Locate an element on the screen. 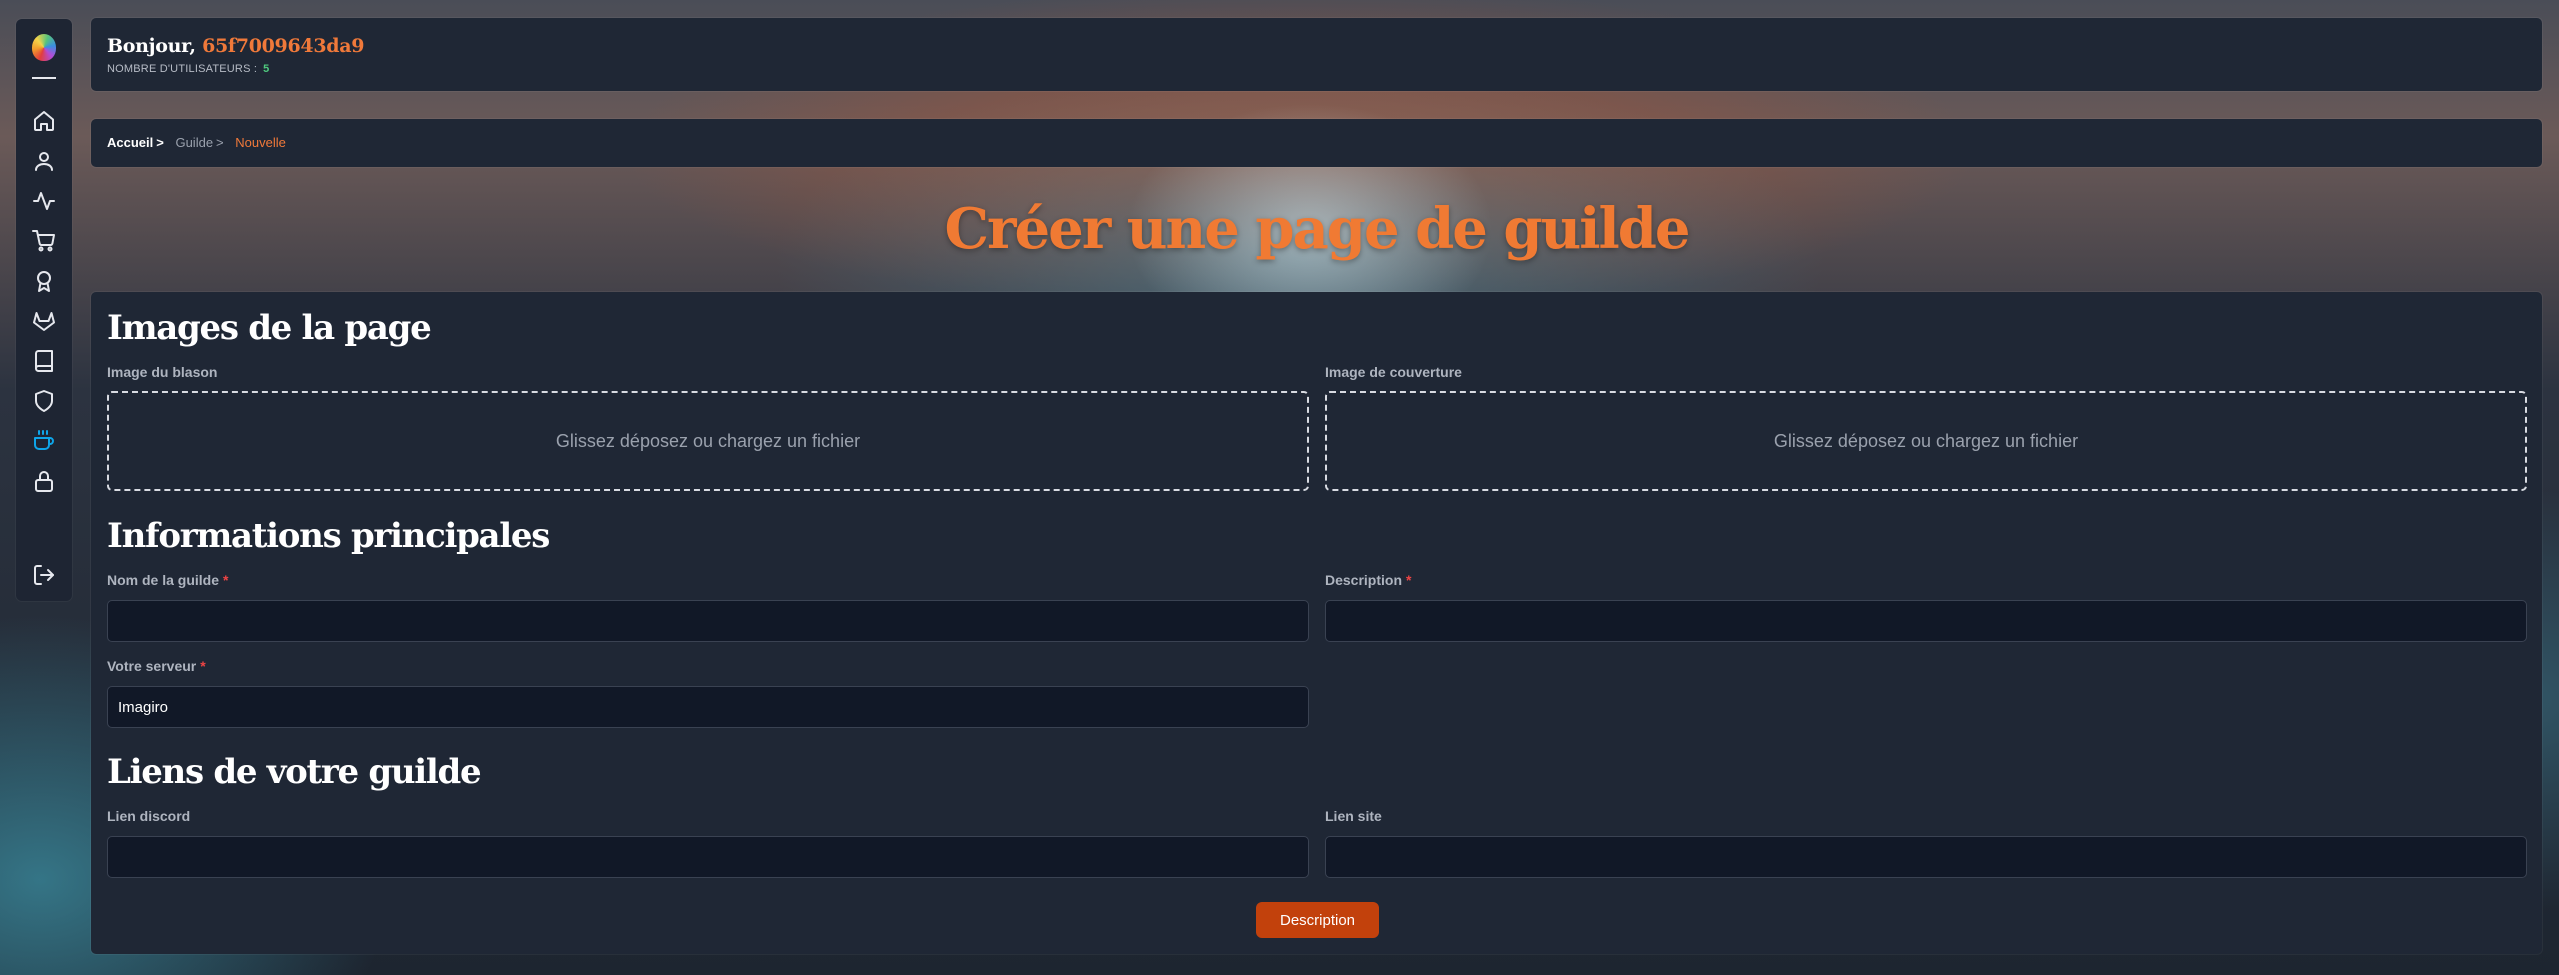 This screenshot has width=2559, height=975. description-field is located at coordinates (1926, 621).